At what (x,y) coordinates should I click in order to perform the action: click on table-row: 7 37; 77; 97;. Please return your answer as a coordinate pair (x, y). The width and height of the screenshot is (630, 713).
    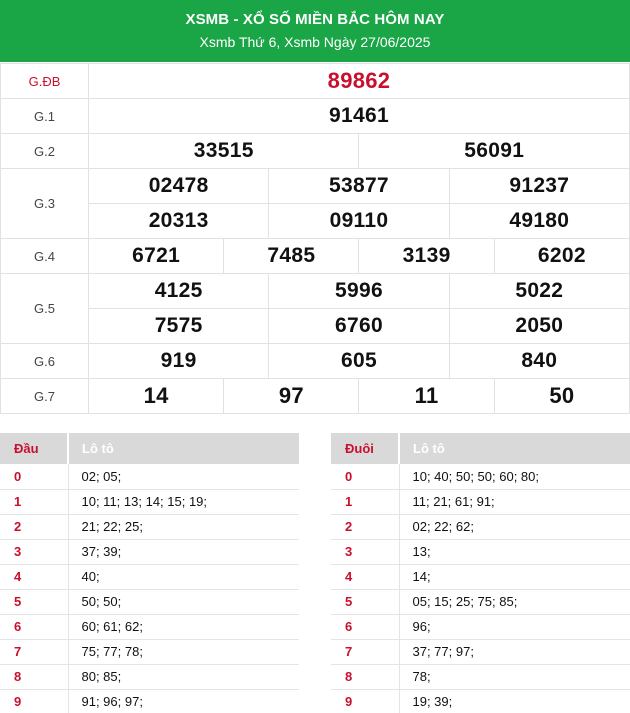
    Looking at the image, I should click on (480, 652).